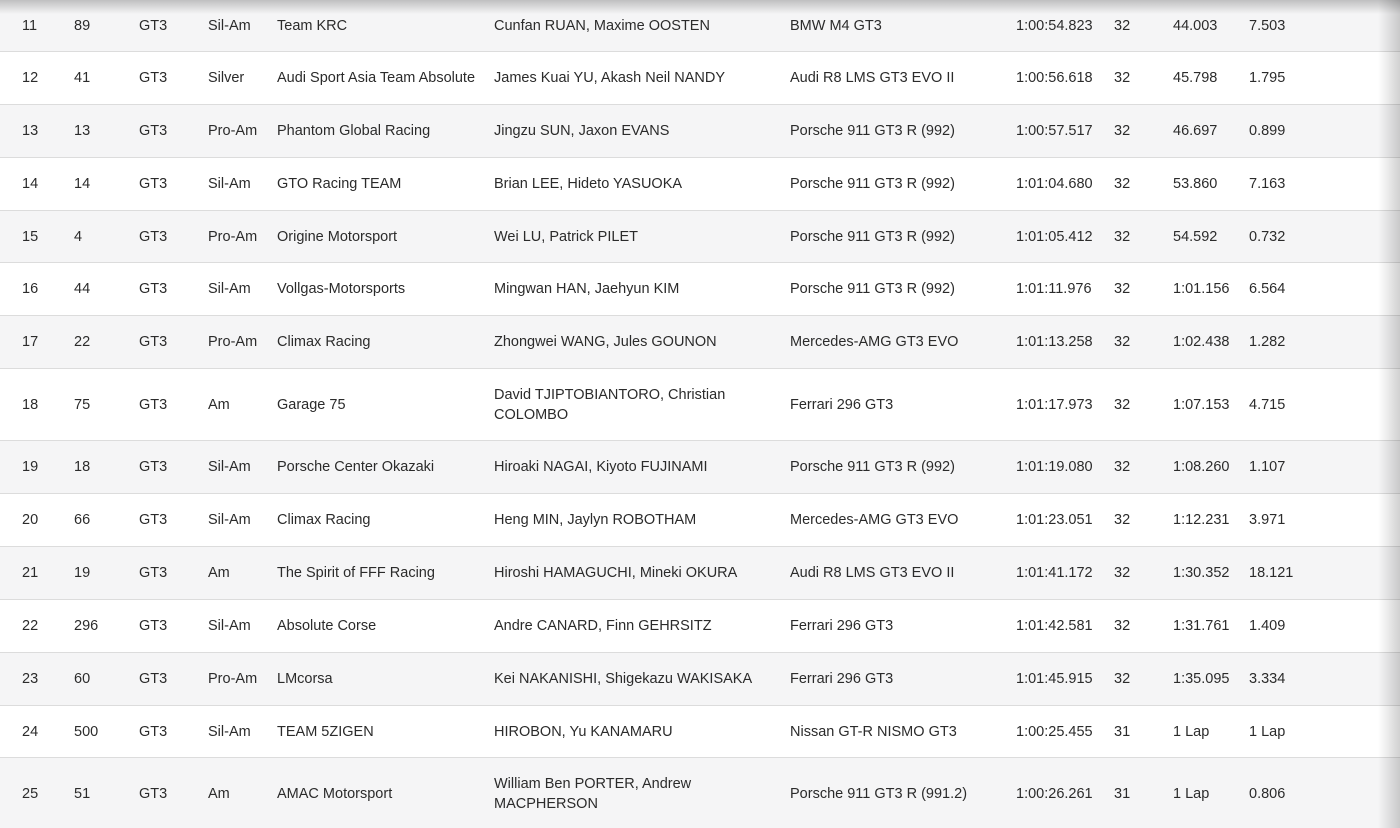 The width and height of the screenshot is (1400, 828). What do you see at coordinates (82, 131) in the screenshot?
I see `car-number-cell: 13` at bounding box center [82, 131].